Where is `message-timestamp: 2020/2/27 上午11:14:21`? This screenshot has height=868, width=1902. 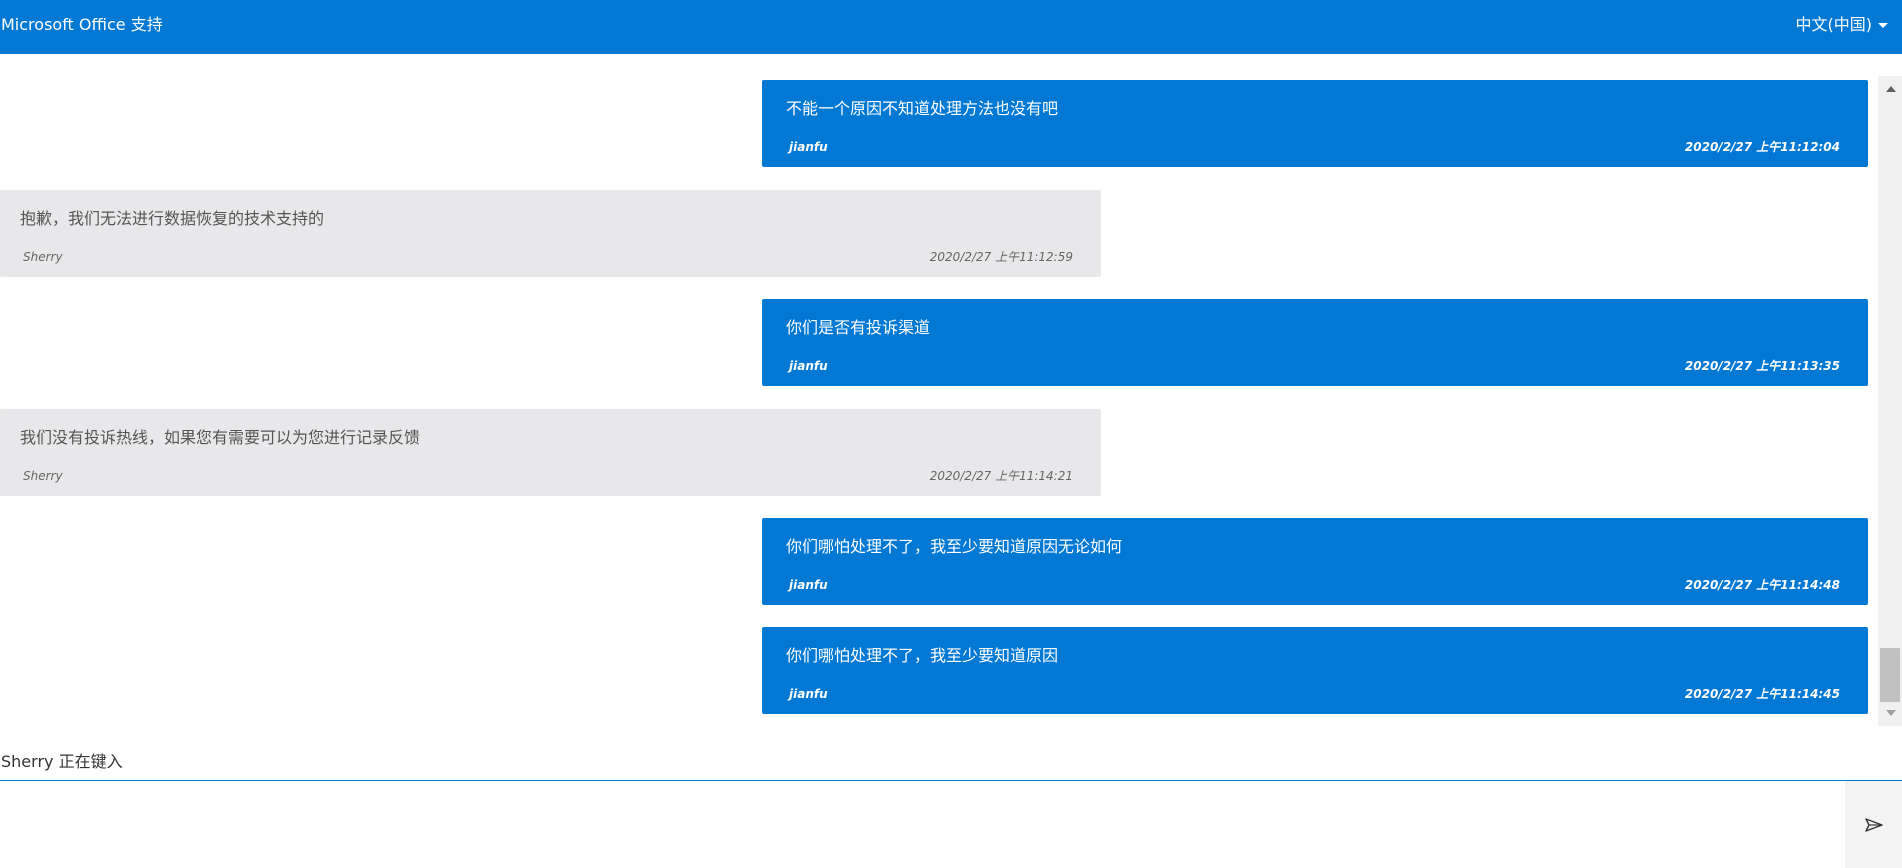 message-timestamp: 2020/2/27 上午11:14:21 is located at coordinates (1001, 476).